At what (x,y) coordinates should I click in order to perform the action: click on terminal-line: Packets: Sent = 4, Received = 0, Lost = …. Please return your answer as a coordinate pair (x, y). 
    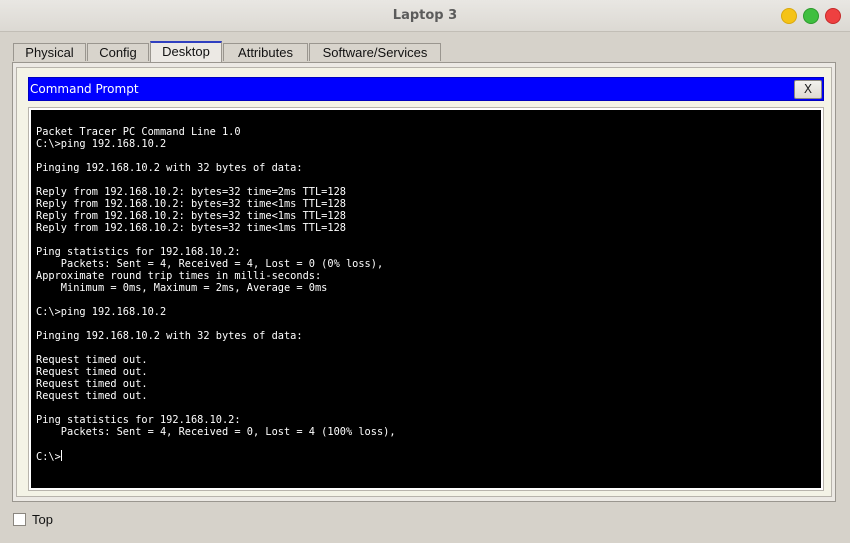
    Looking at the image, I should click on (216, 432).